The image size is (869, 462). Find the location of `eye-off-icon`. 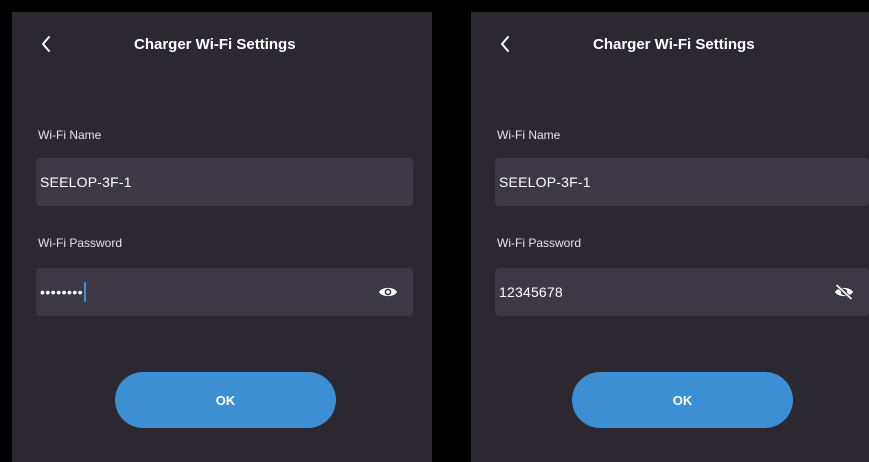

eye-off-icon is located at coordinates (844, 292).